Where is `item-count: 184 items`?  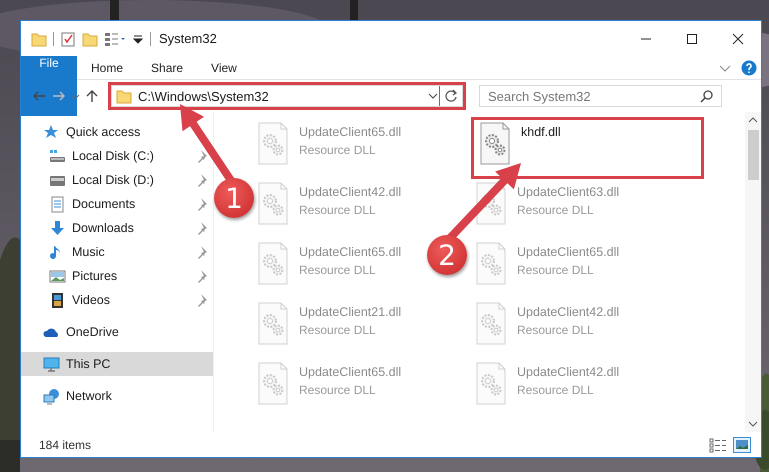
item-count: 184 items is located at coordinates (65, 445).